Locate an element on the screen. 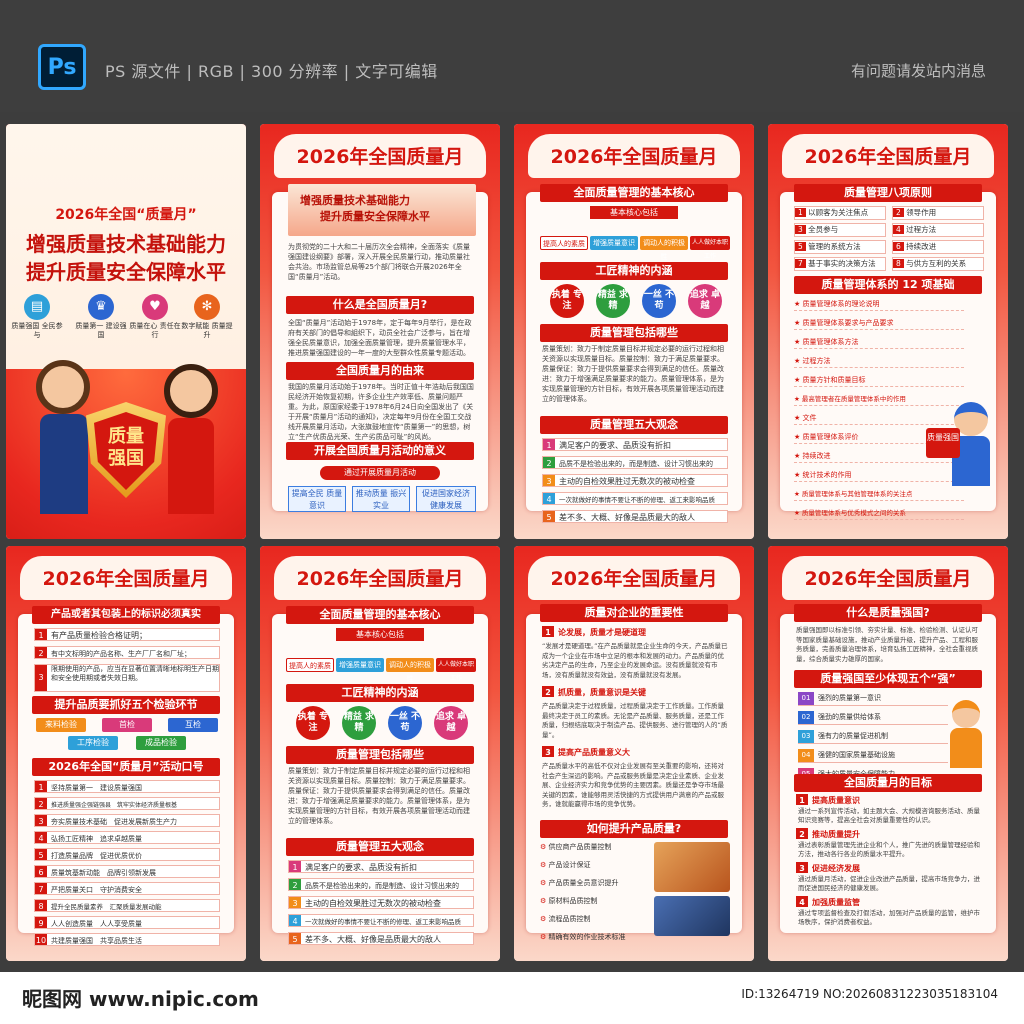  slogan-item: 1 坚持质量第一 建设质量强国 is located at coordinates (127, 786).